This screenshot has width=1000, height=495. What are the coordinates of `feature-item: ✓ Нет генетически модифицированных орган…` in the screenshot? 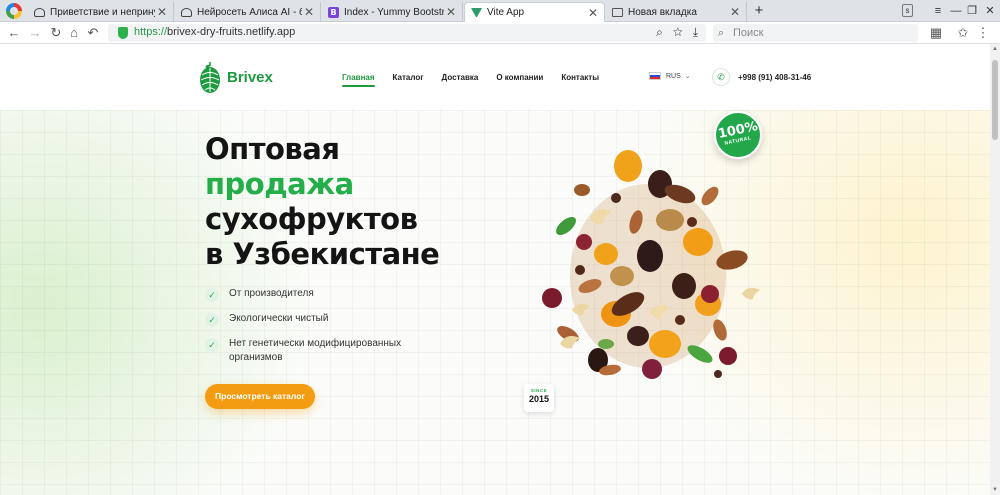 It's located at (304, 351).